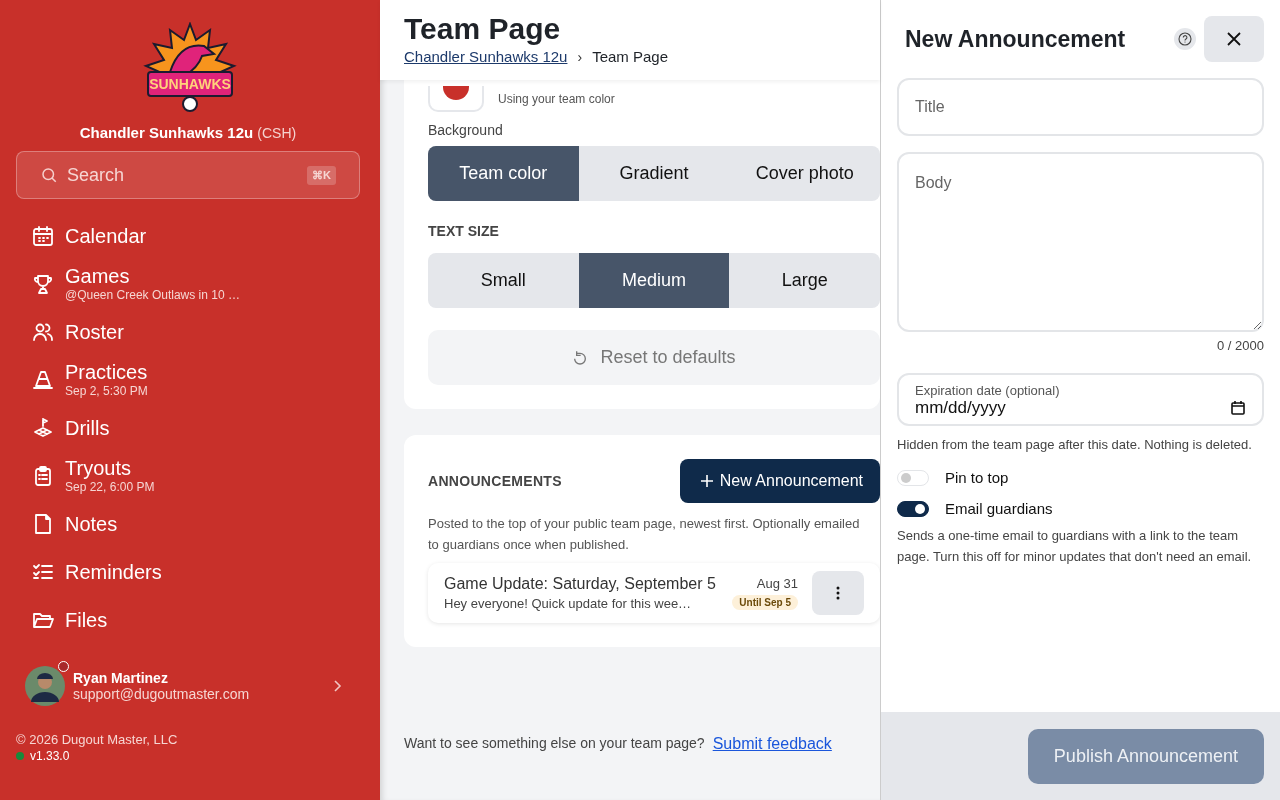  I want to click on help-icon, so click(1185, 39).